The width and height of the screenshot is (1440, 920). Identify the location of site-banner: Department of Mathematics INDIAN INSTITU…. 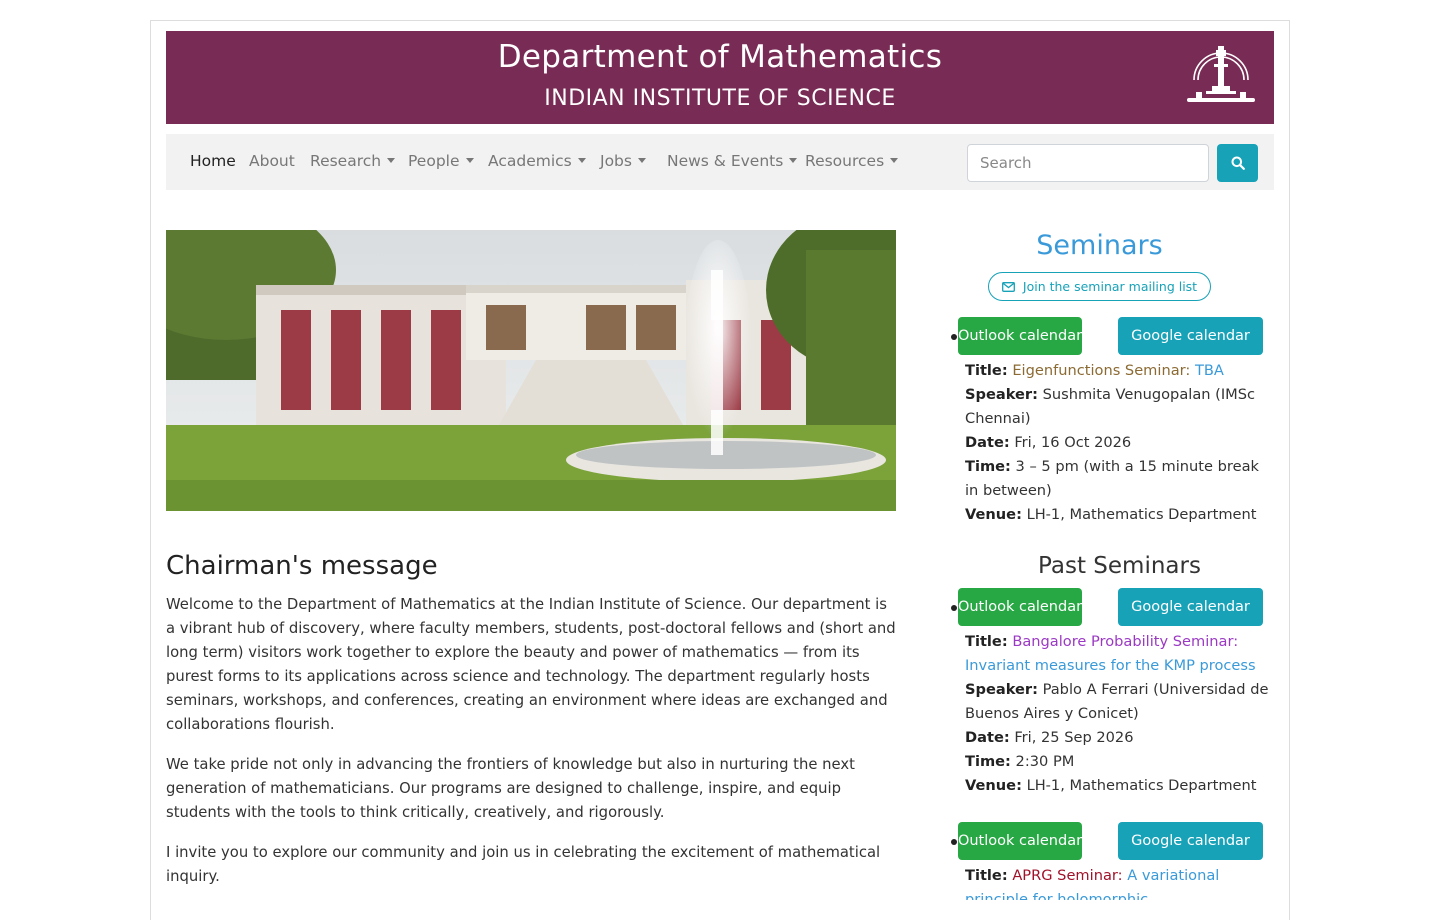
(720, 77).